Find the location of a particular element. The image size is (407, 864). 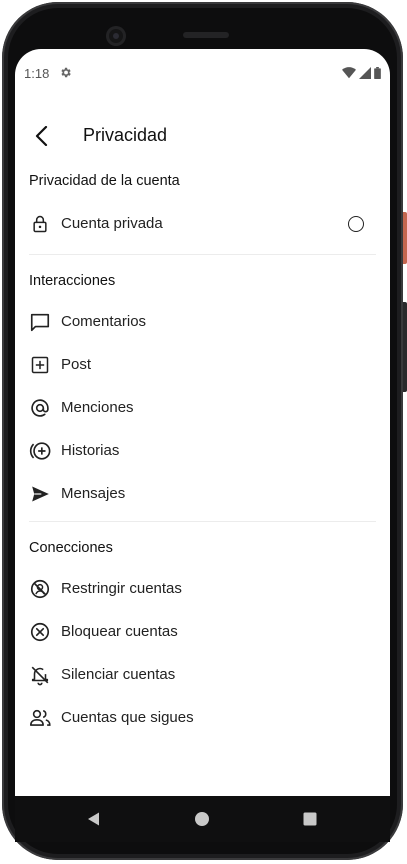

row-private-account: Cuenta privada is located at coordinates (202, 223).